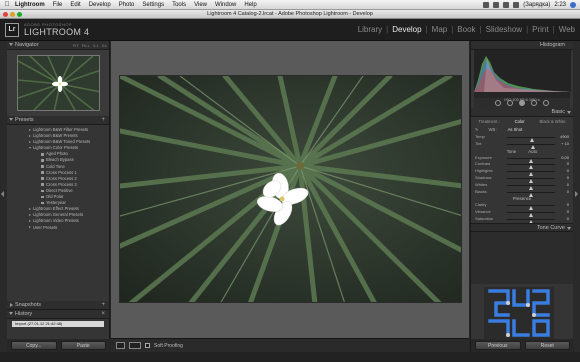 This screenshot has height=362, width=580. I want to click on history-entry: Import (27.01.12 21:42:48), so click(58, 324).